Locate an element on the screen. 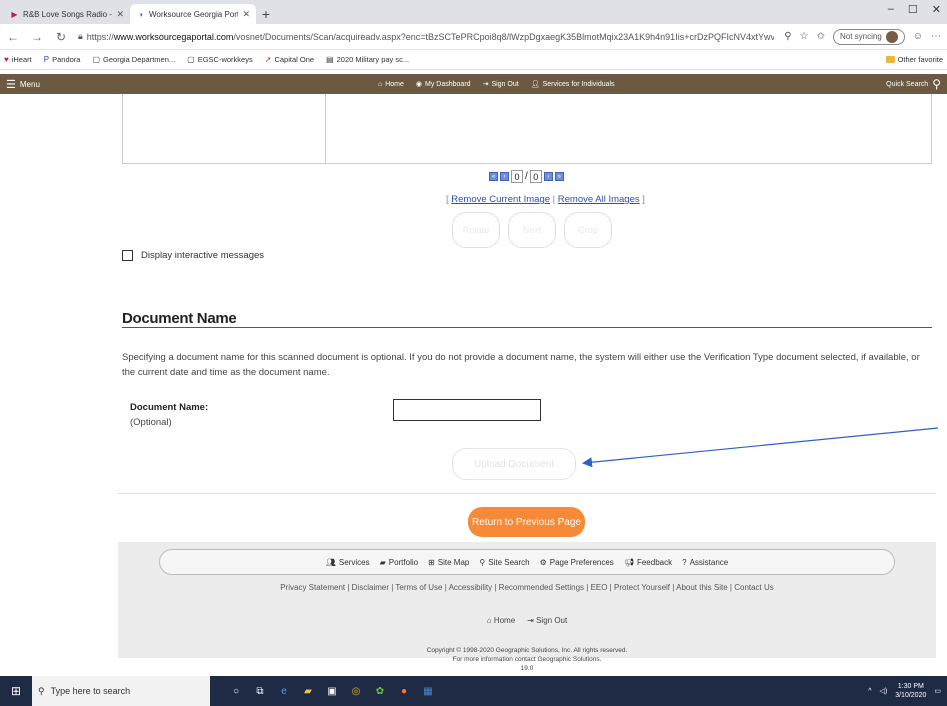 The width and height of the screenshot is (947, 706). close-window-button: ✕ is located at coordinates (936, 9).